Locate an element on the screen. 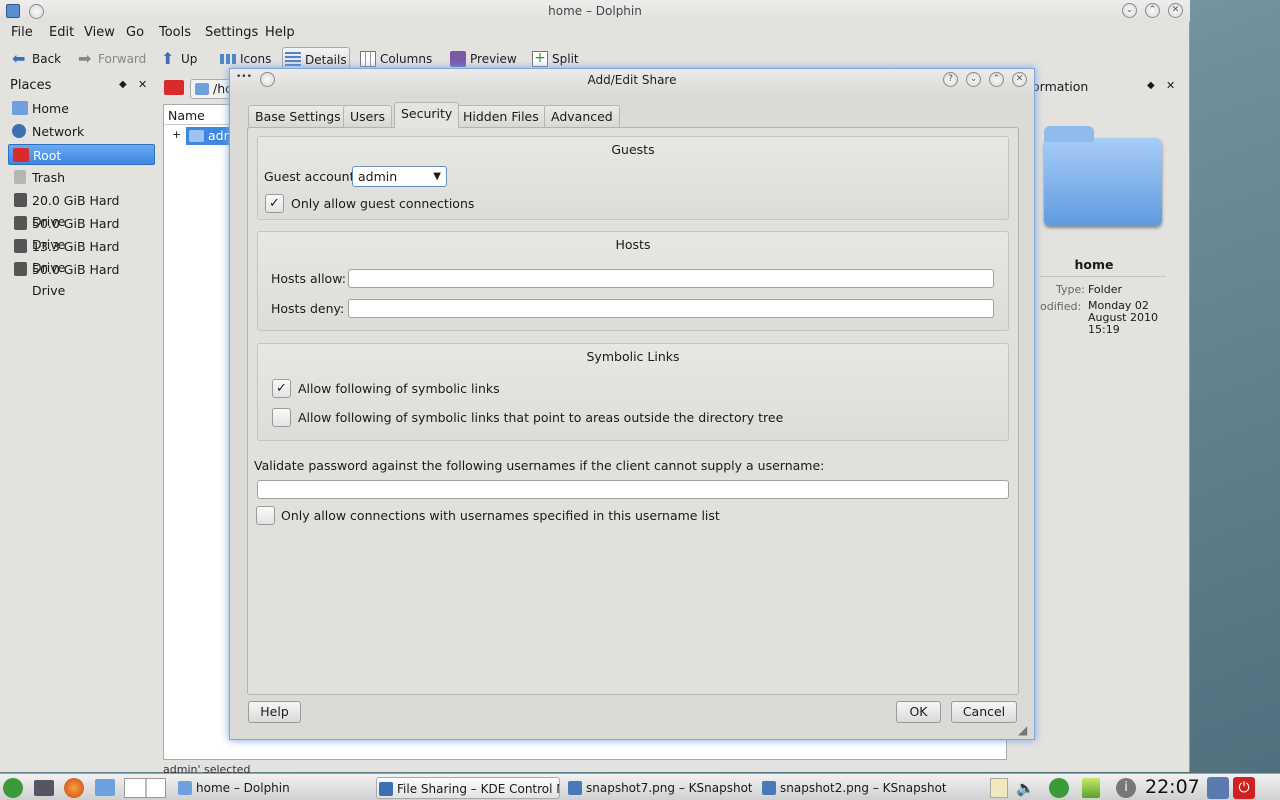  hosts-allow-input is located at coordinates (671, 278).